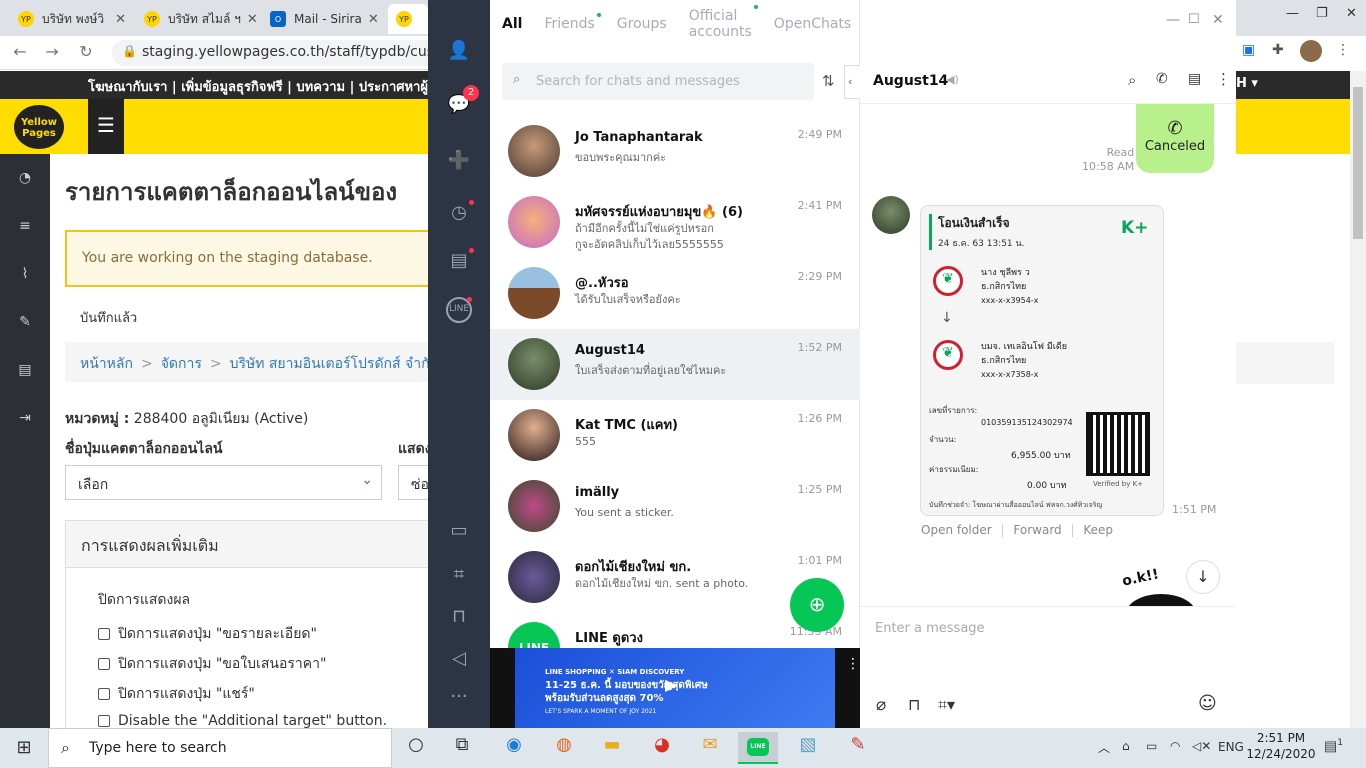 Image resolution: width=1366 pixels, height=768 pixels. Describe the element at coordinates (1194, 19) in the screenshot. I see `maximize-icon: ☐` at that location.